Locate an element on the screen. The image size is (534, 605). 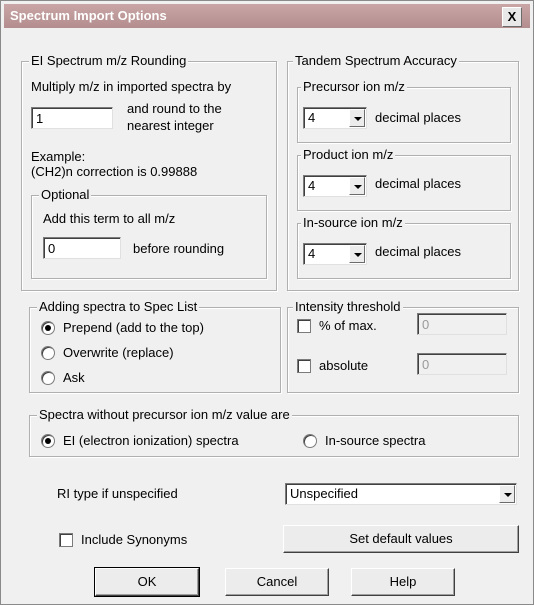
ri-type-select: Unspecified is located at coordinates (401, 494).